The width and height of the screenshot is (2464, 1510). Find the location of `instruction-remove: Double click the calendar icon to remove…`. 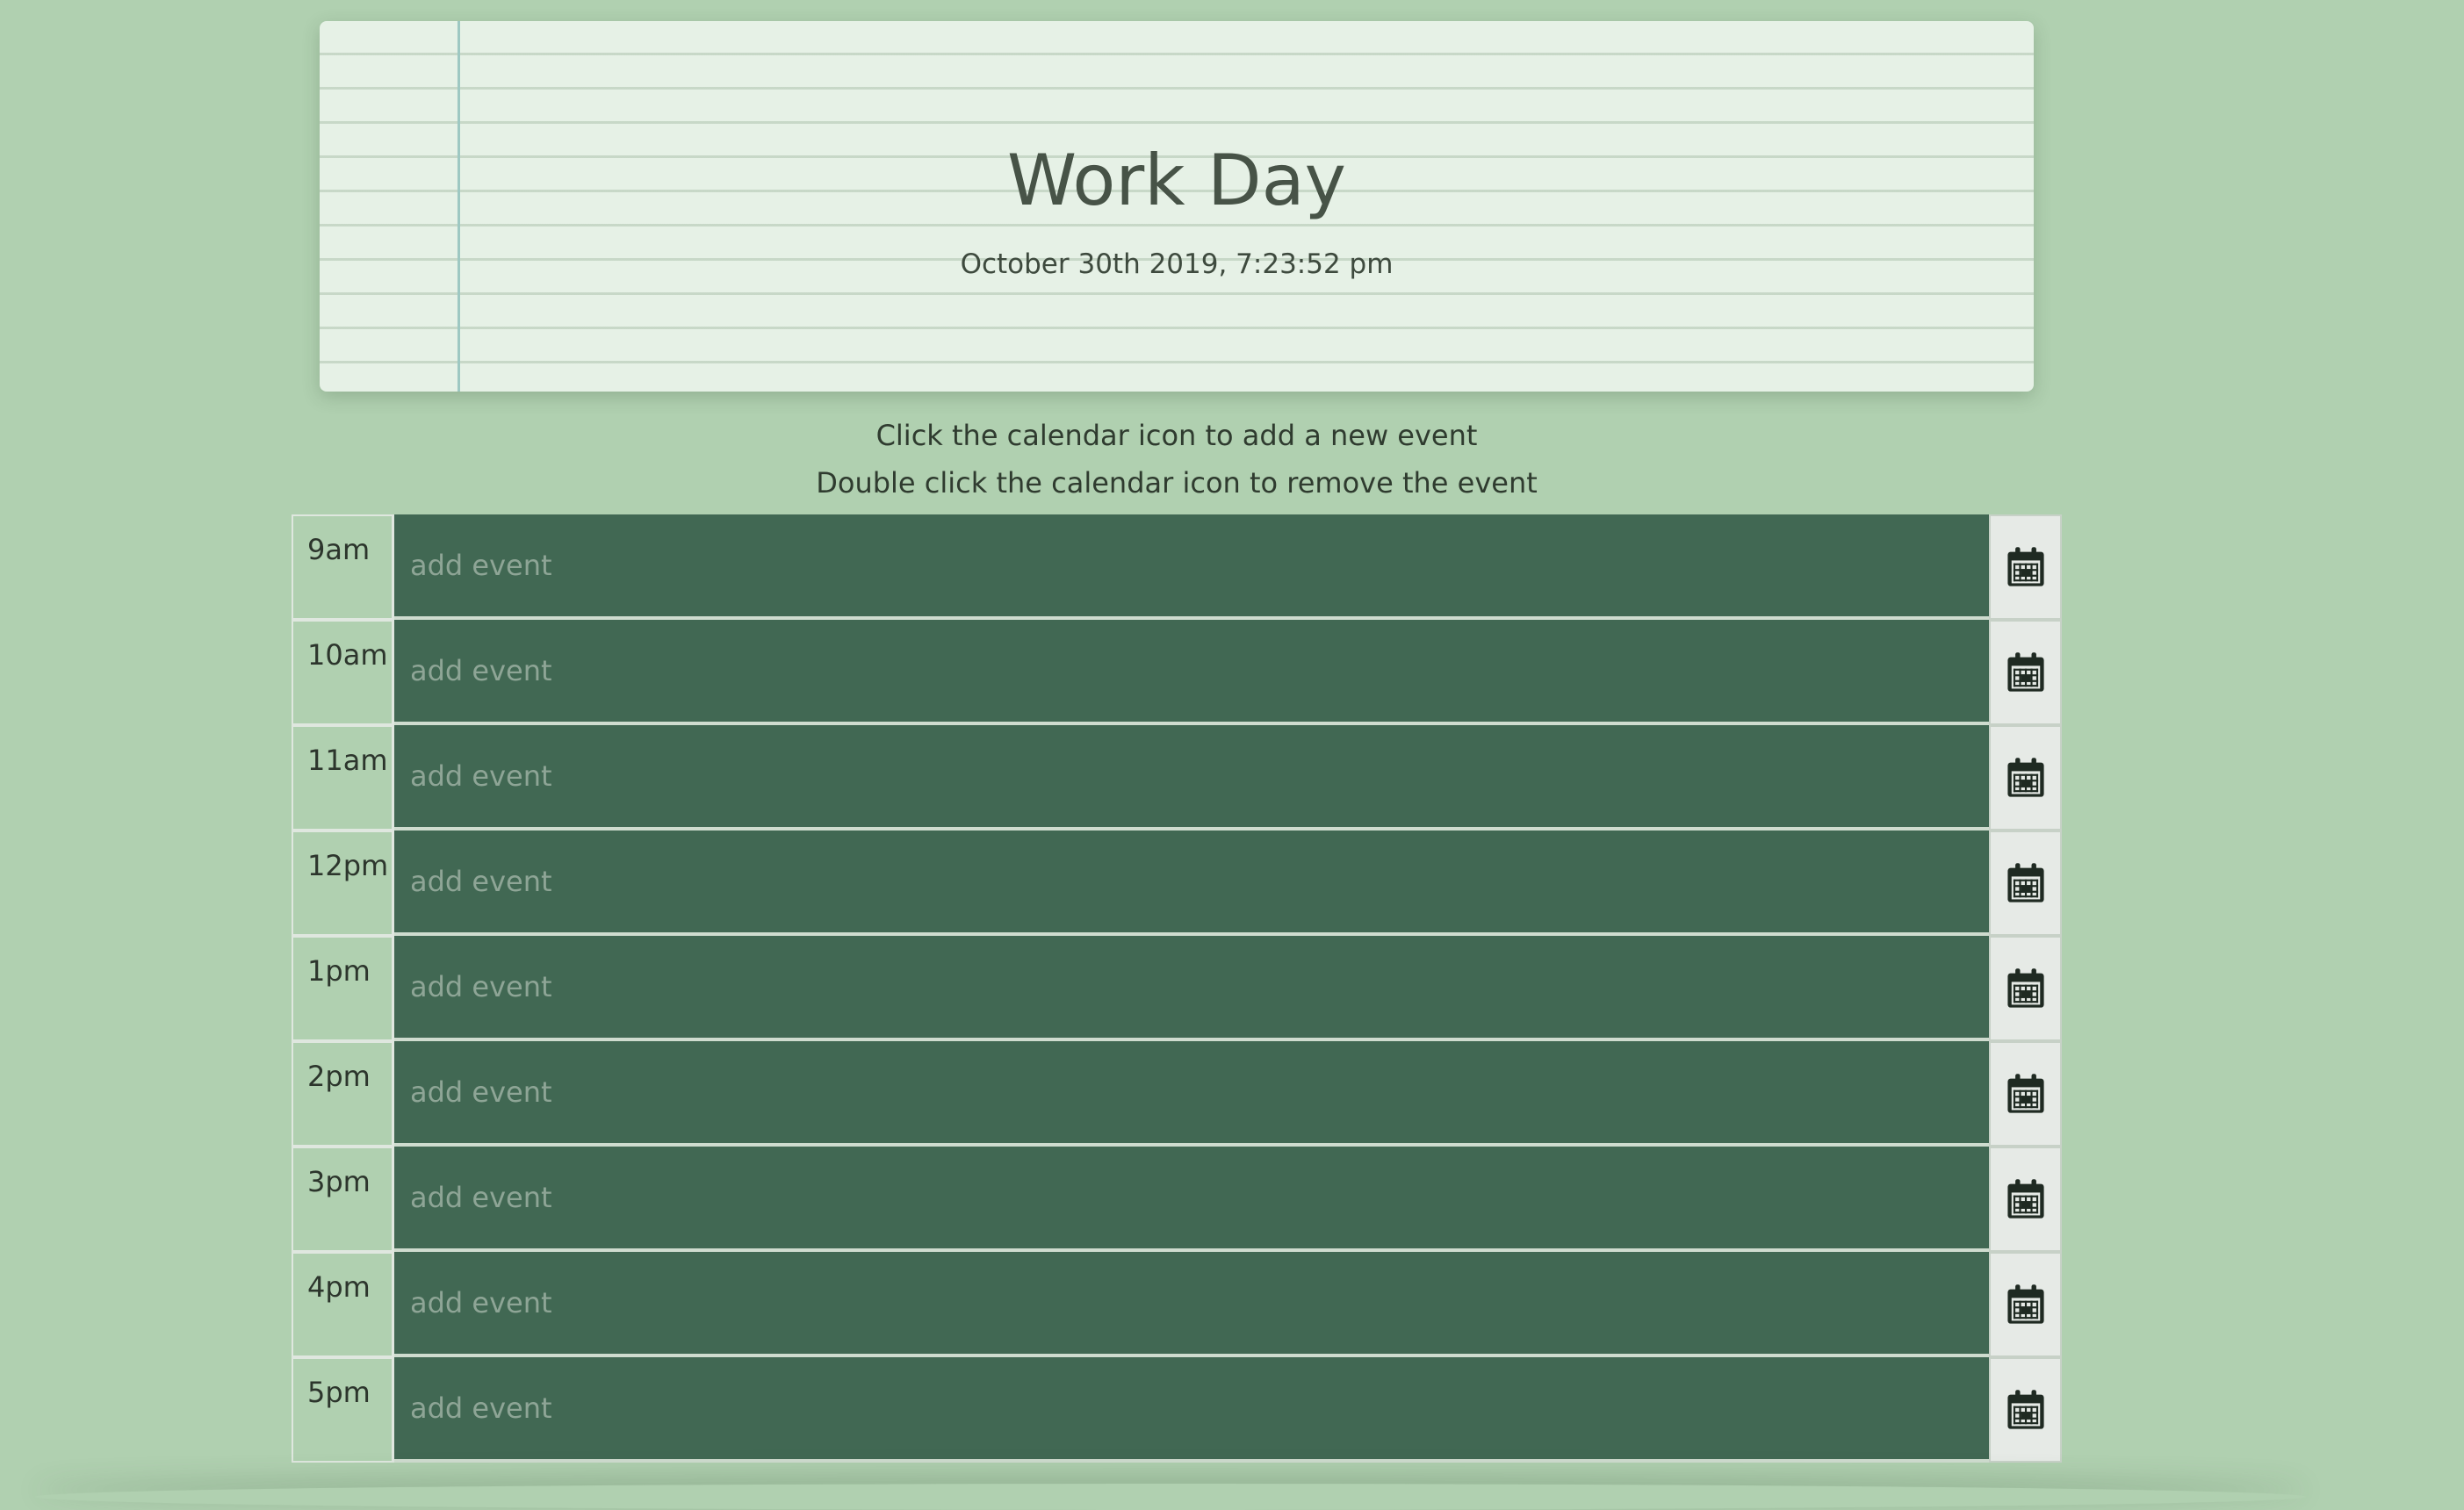

instruction-remove: Double click the calendar icon to remove… is located at coordinates (1177, 483).